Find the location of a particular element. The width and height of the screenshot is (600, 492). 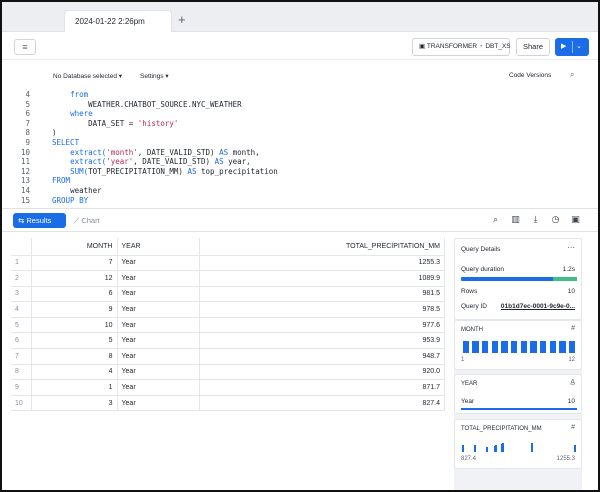

line-number: 9 is located at coordinates (27, 142).